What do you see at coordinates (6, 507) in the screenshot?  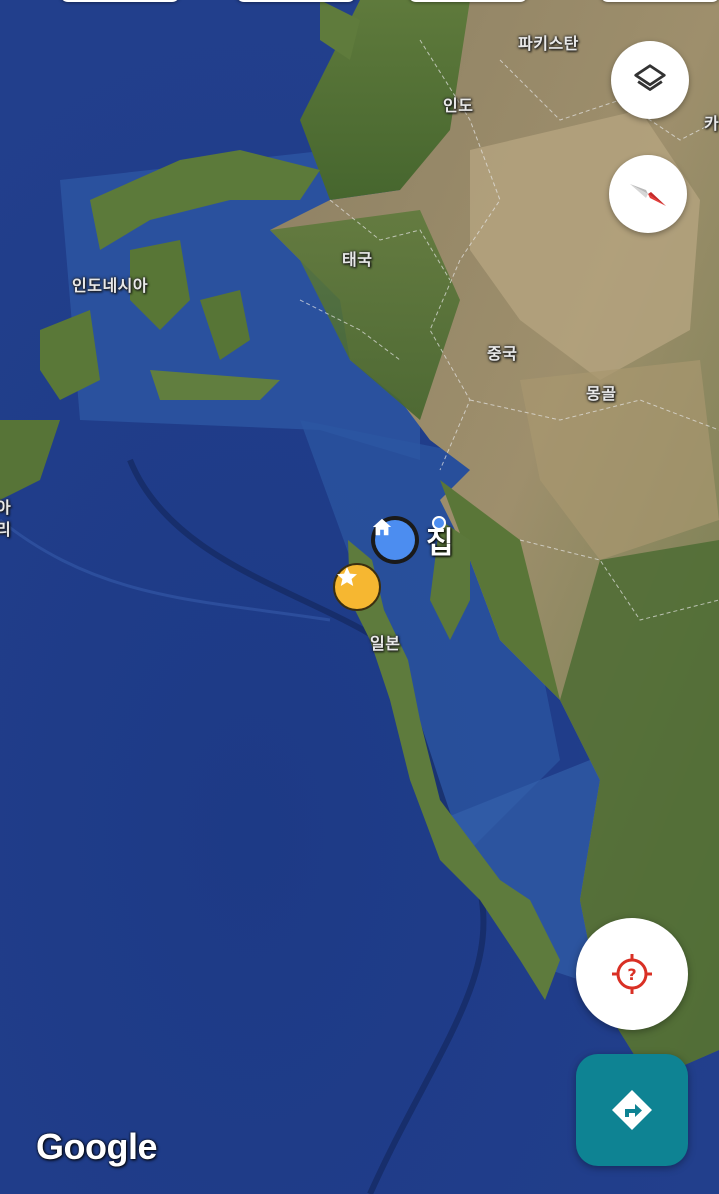 I see `place-label-partial-left-top: 아` at bounding box center [6, 507].